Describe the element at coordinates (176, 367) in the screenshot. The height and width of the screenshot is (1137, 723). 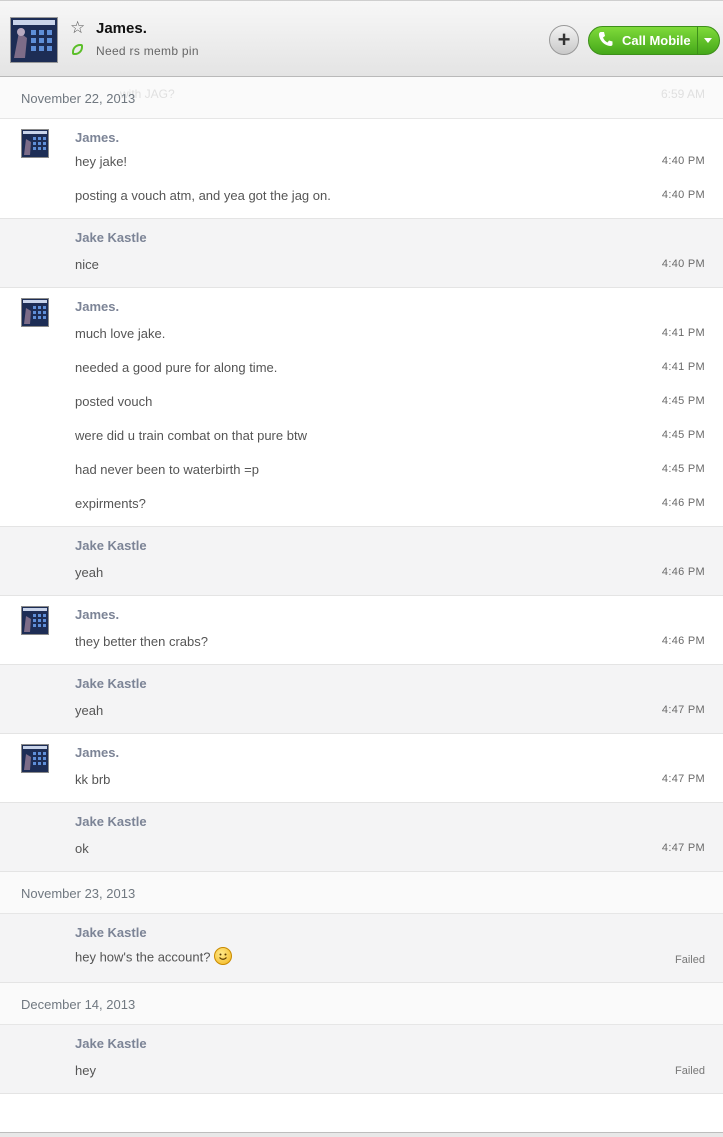
I see `message-text: needed a good pure for along time.` at that location.